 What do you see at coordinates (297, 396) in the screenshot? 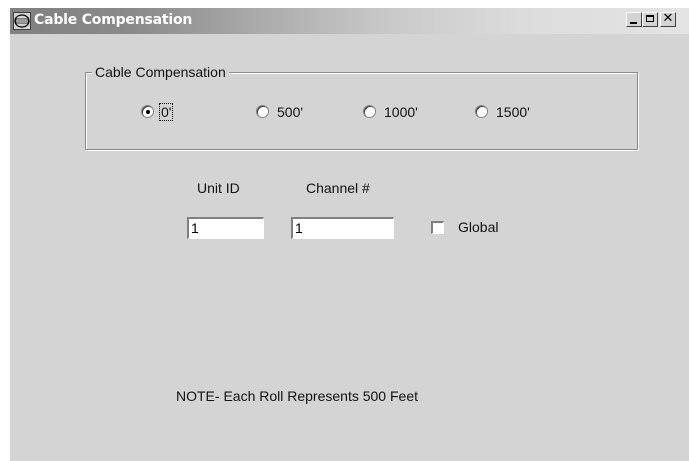
I see `note-text: NOTE- Each Roll Represents 500 Feet` at bounding box center [297, 396].